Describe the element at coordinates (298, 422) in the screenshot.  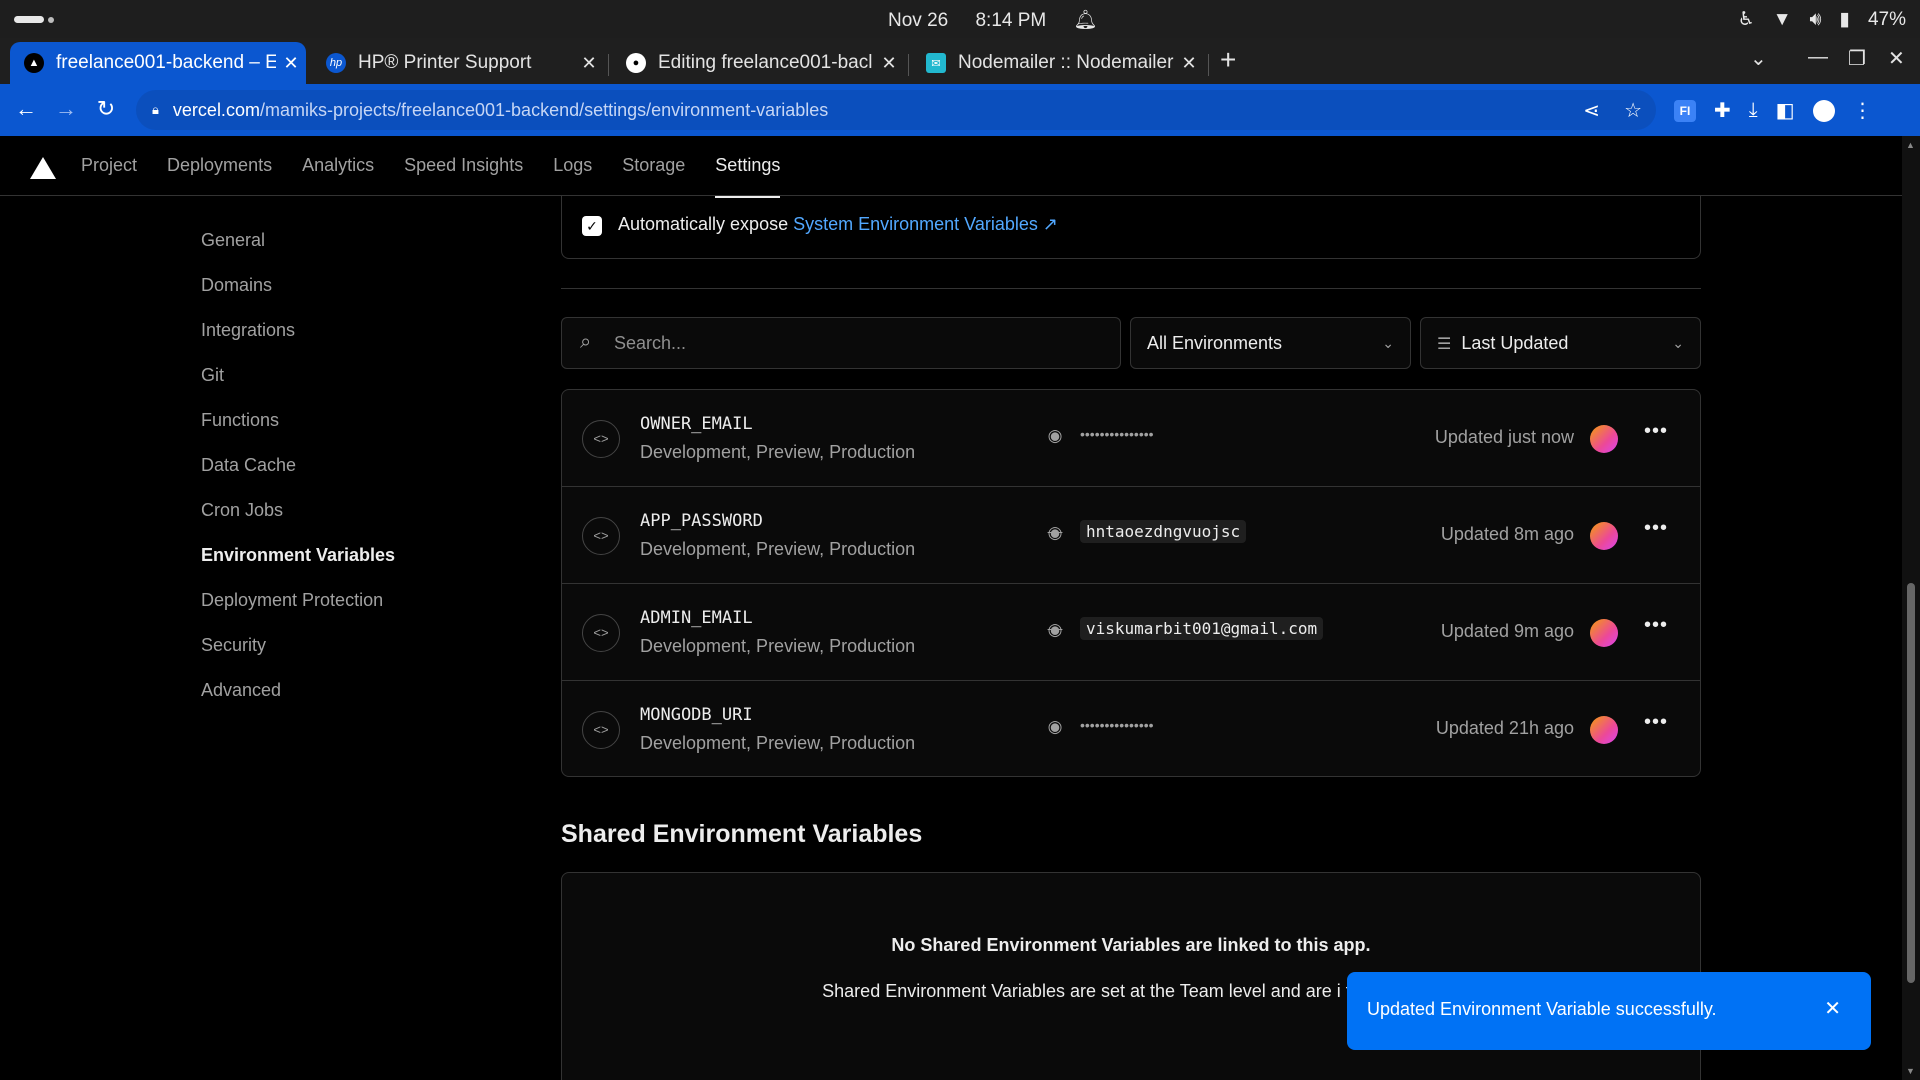
I see `sidebar-item-functions: Functions` at that location.